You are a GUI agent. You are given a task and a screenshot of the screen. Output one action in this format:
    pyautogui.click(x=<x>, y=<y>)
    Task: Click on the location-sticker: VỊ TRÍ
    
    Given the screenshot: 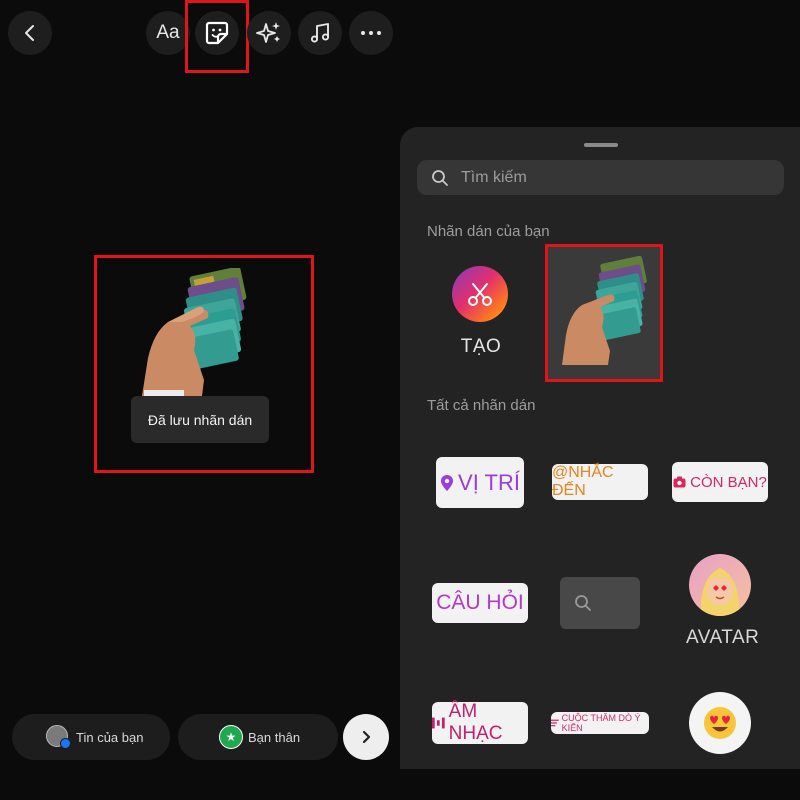 What is the action you would take?
    pyautogui.click(x=480, y=482)
    